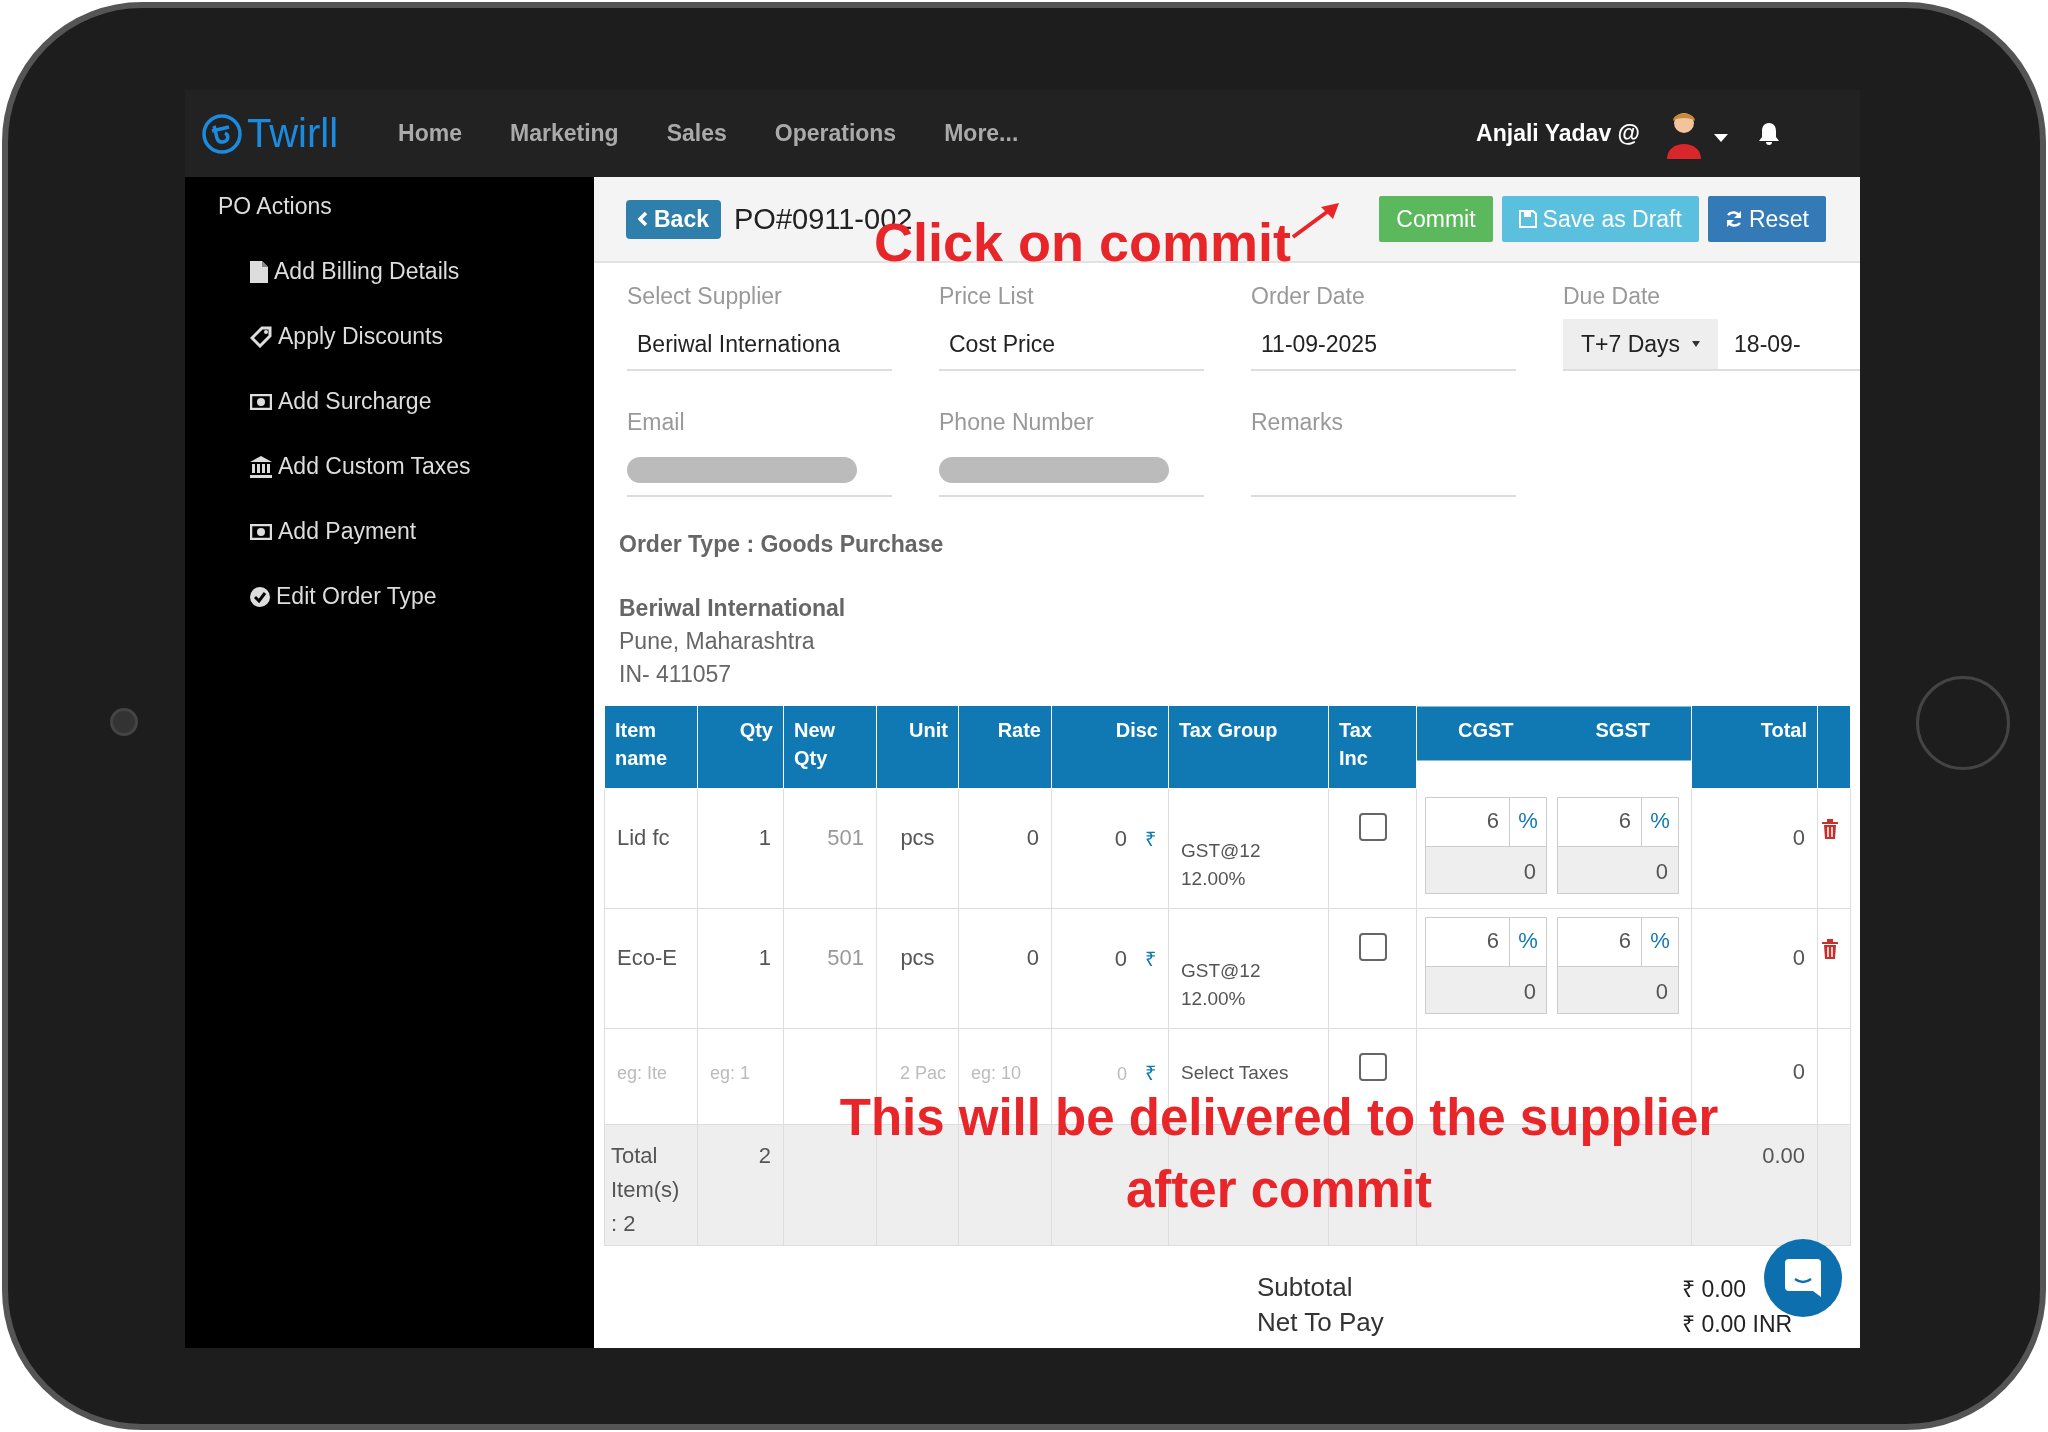  I want to click on bell-icon, so click(1769, 133).